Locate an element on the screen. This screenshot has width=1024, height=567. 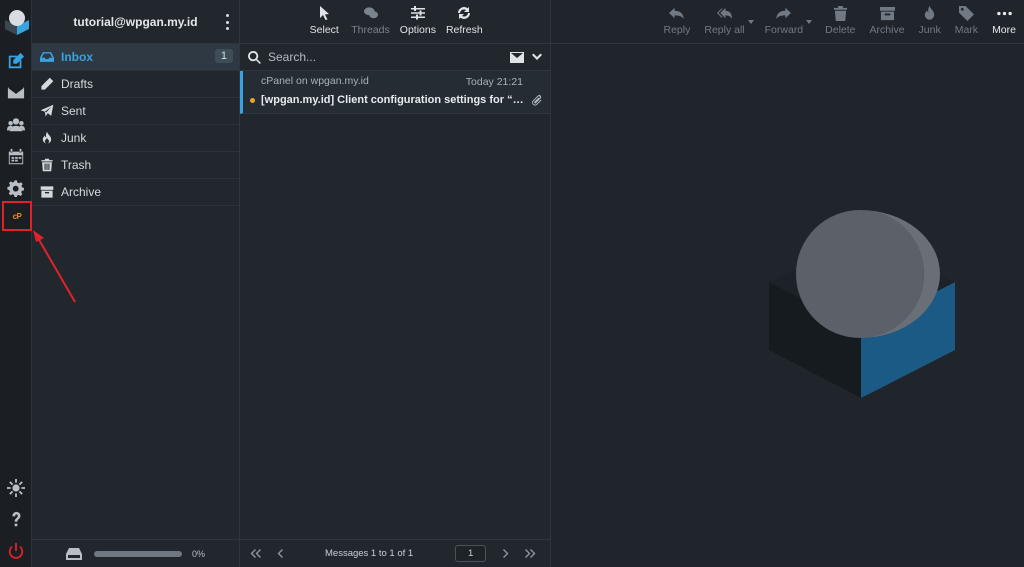
mail-button is located at coordinates (16, 93).